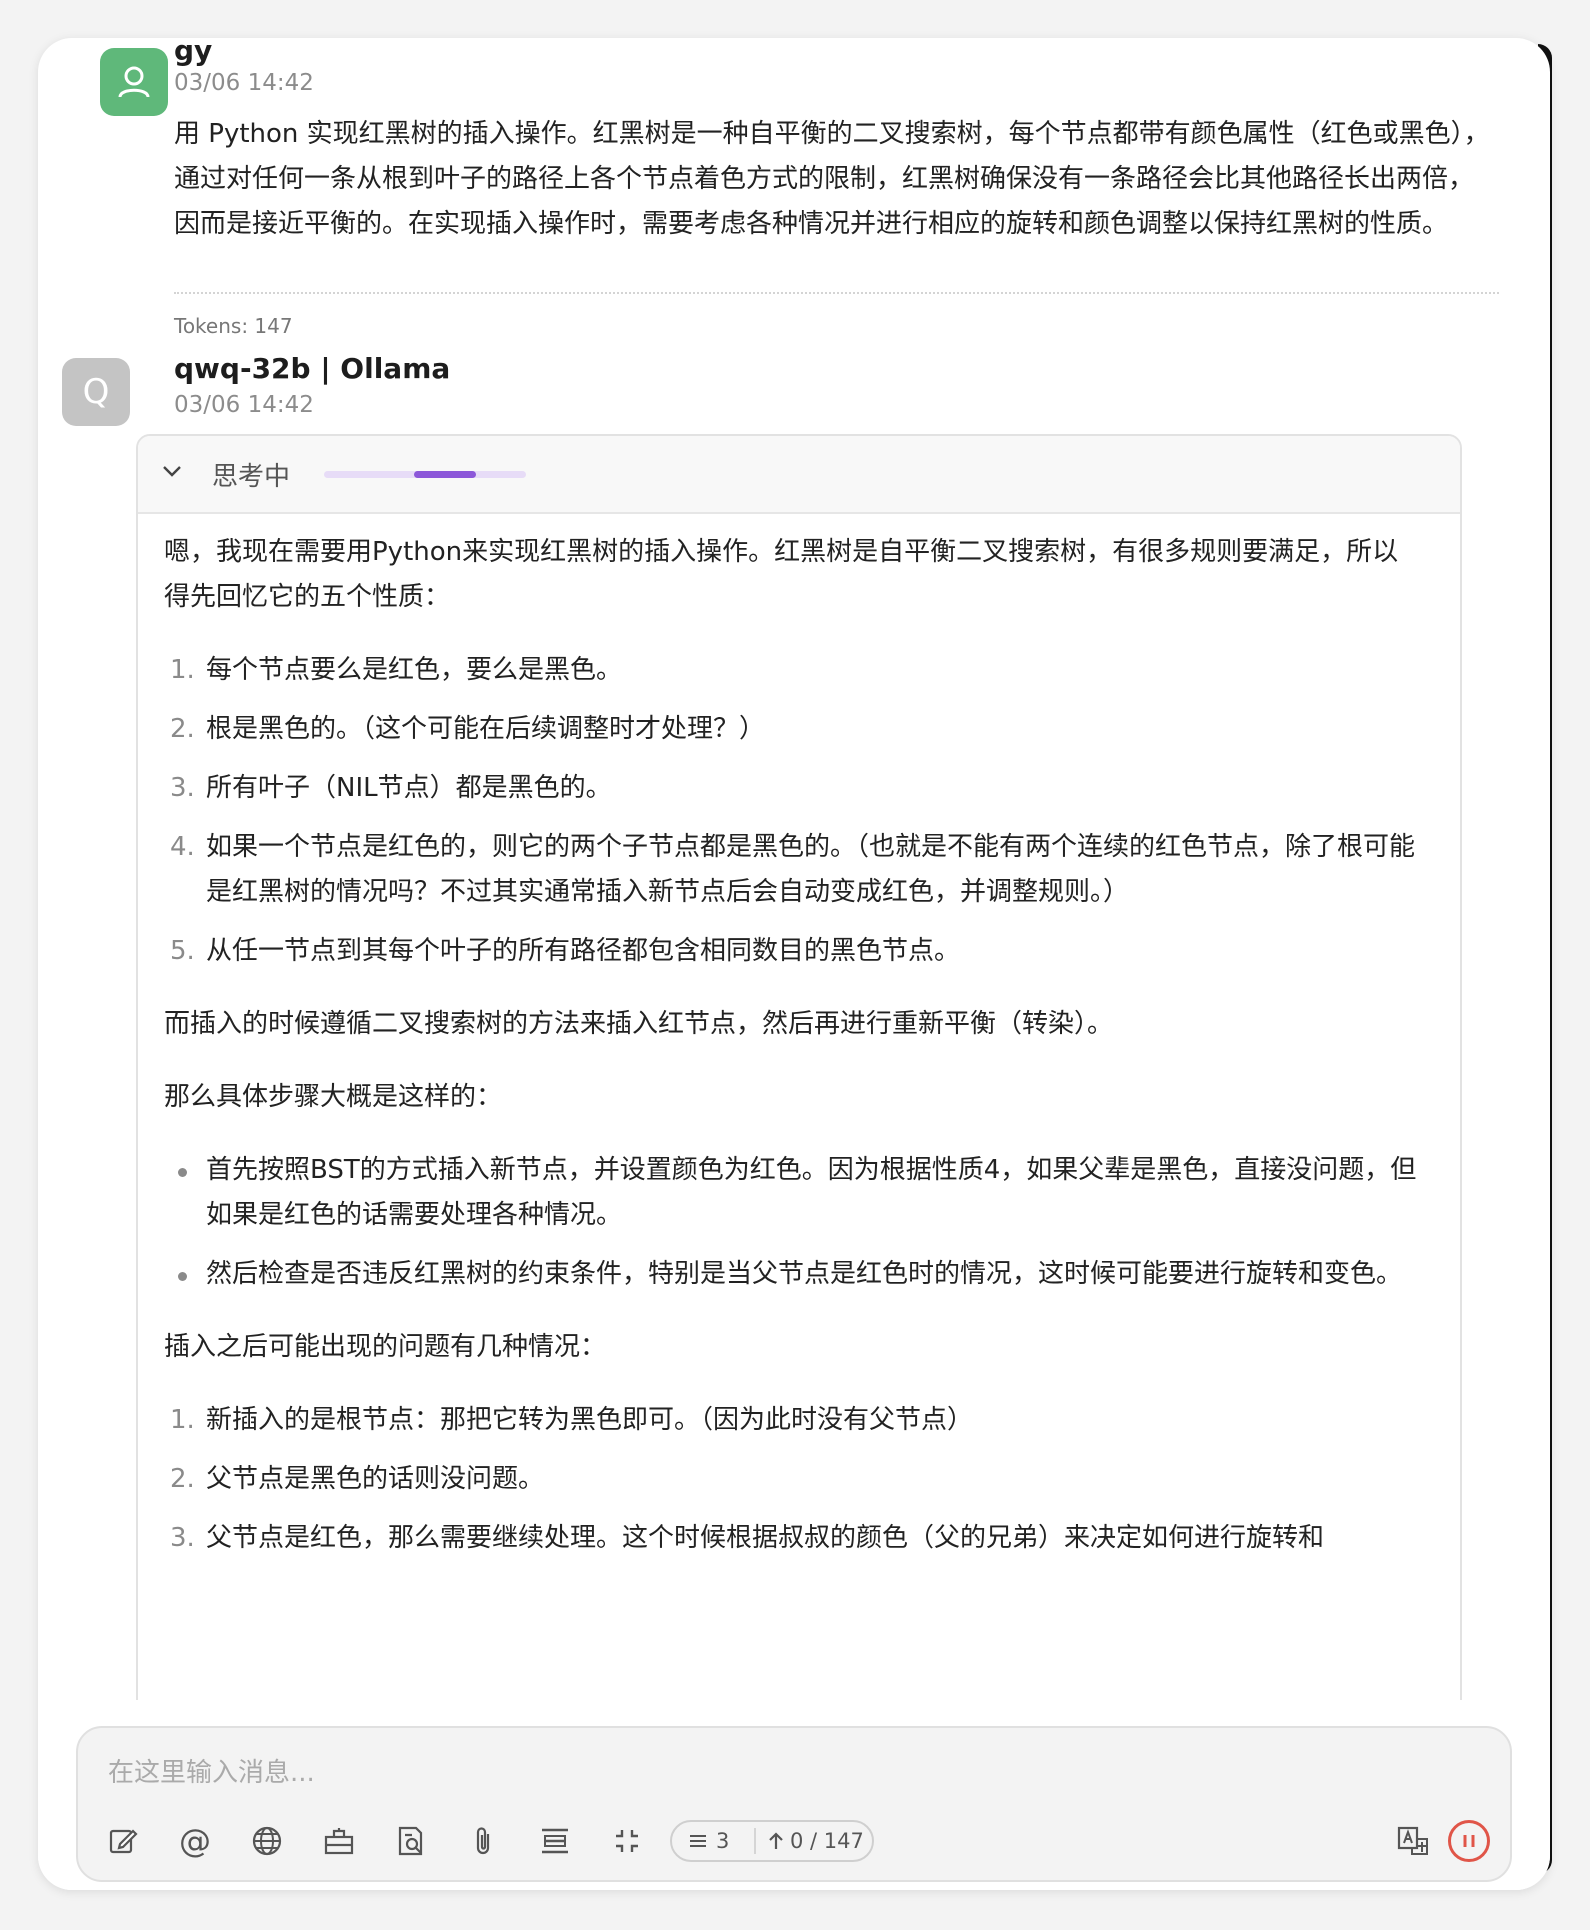 The height and width of the screenshot is (1930, 1590). What do you see at coordinates (233, 326) in the screenshot?
I see `token-count: Tokens: 147` at bounding box center [233, 326].